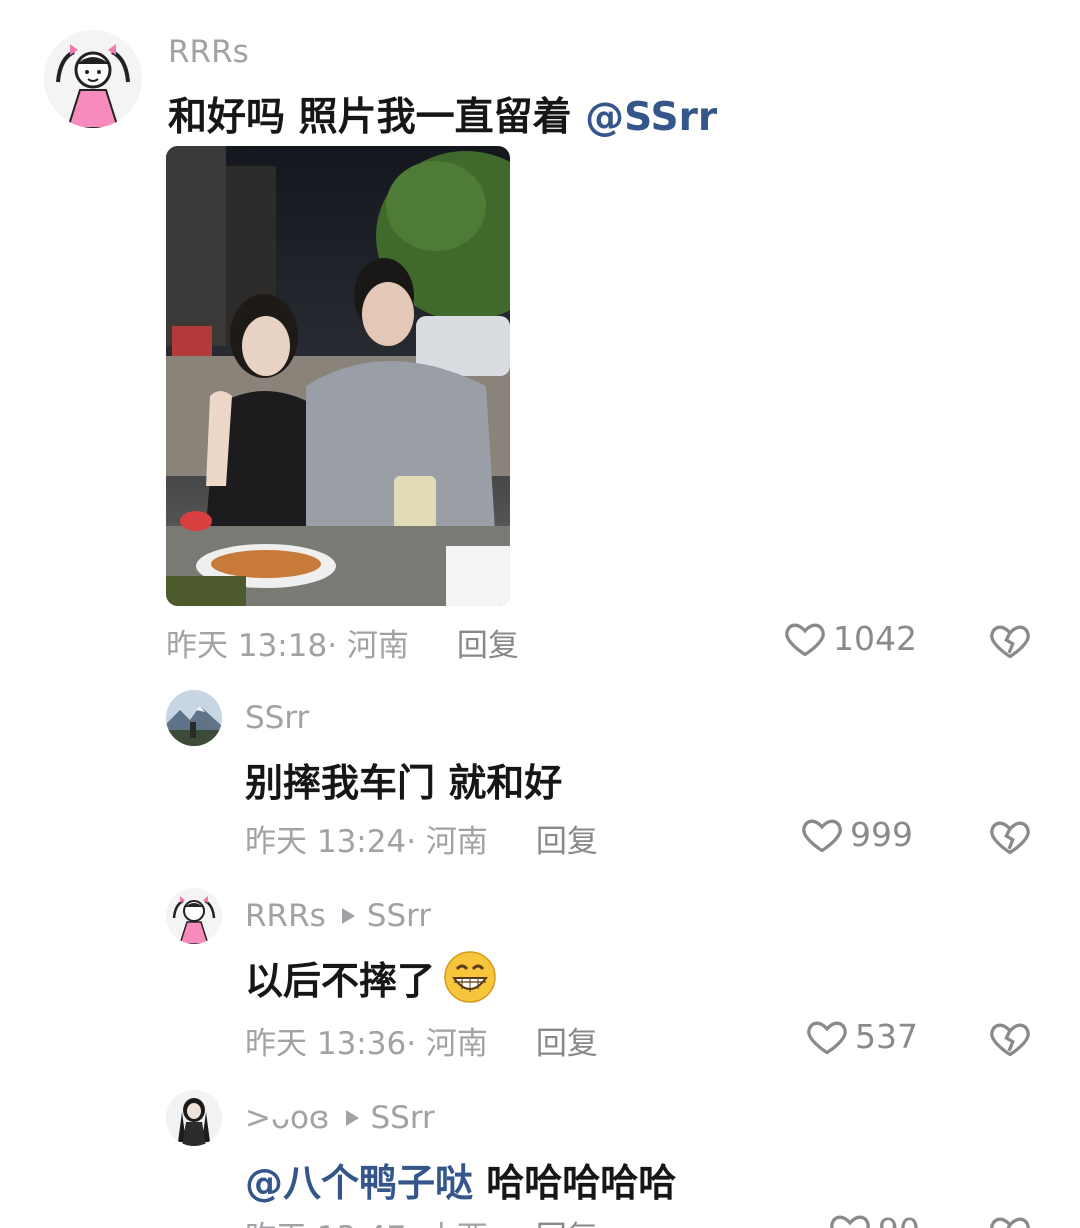  I want to click on username: RRRs SSrr, so click(338, 916).